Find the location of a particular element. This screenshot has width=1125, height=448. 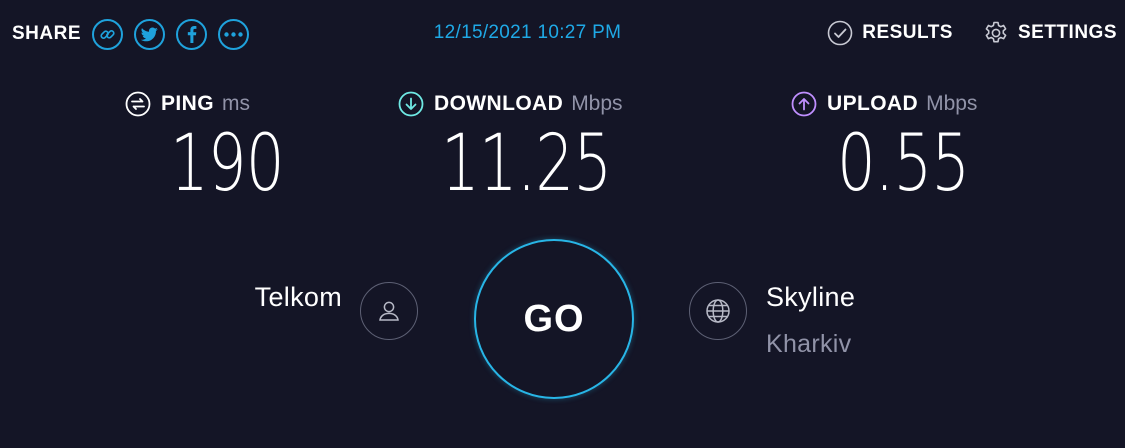

go-label: GO is located at coordinates (554, 318).